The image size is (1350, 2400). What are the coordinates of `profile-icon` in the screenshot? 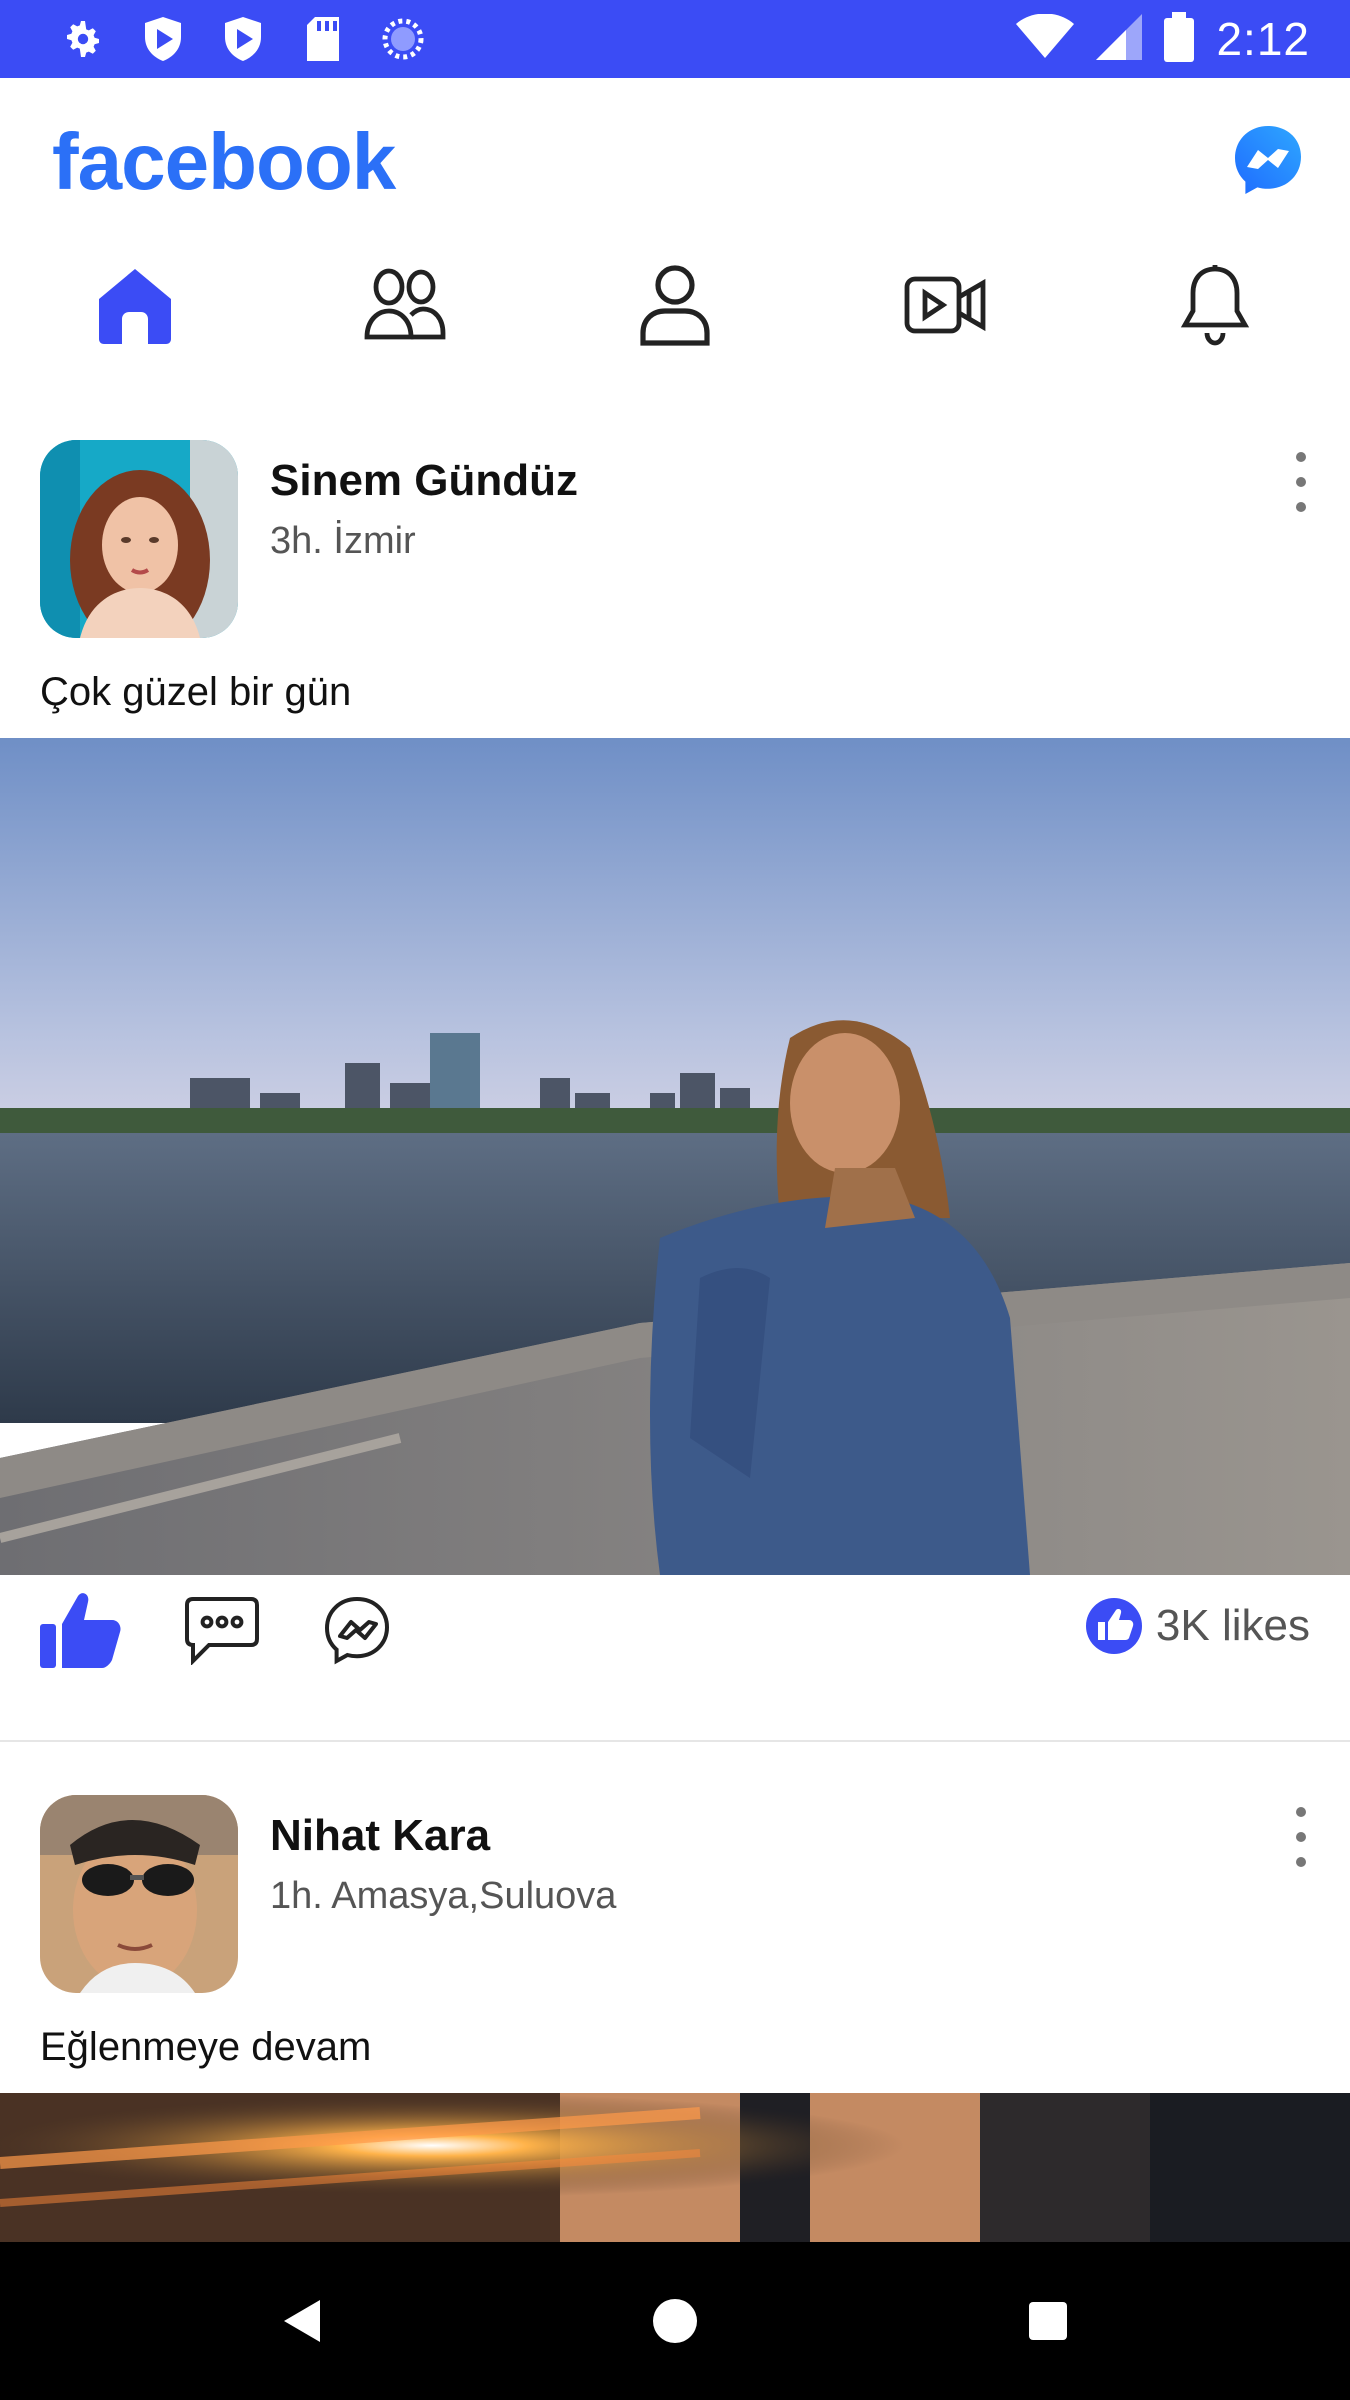 It's located at (675, 305).